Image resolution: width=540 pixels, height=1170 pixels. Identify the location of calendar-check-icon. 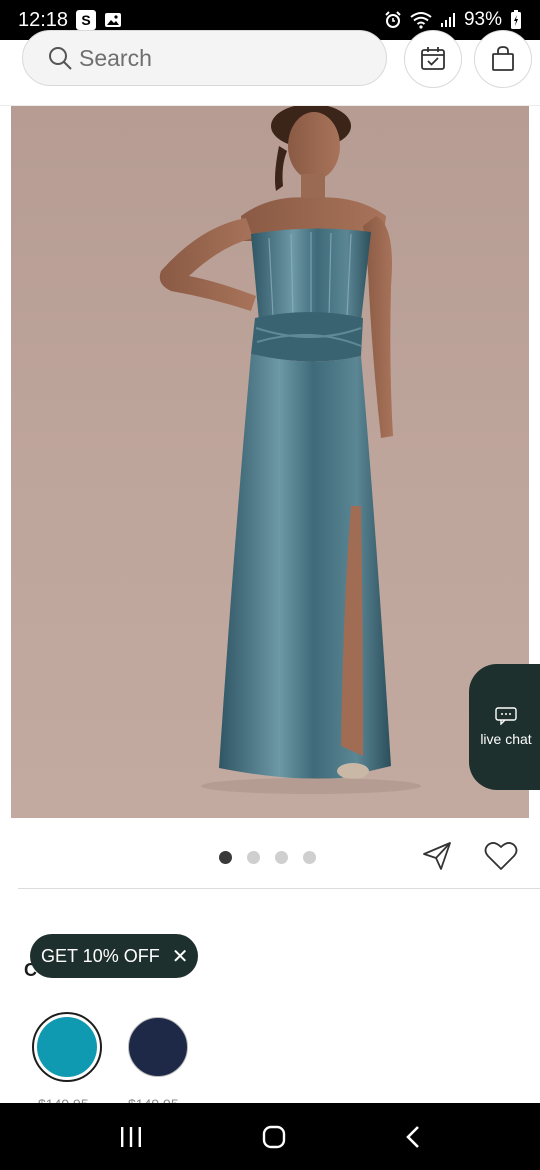
(433, 59).